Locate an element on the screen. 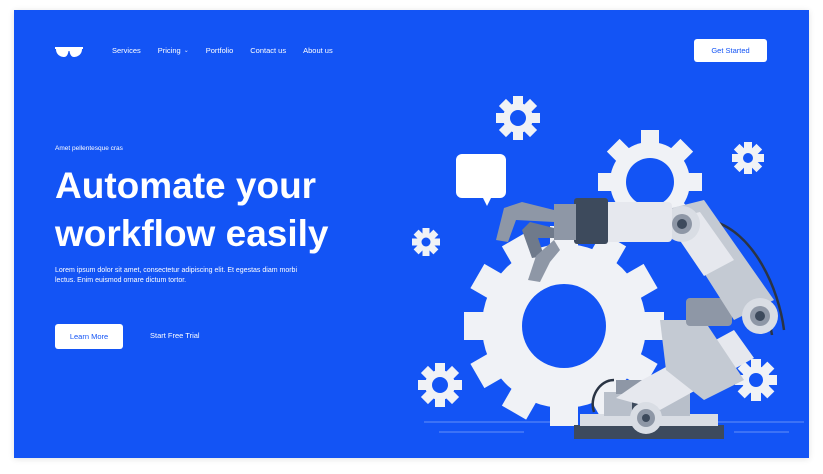  gear-small-right-icon is located at coordinates (748, 158).